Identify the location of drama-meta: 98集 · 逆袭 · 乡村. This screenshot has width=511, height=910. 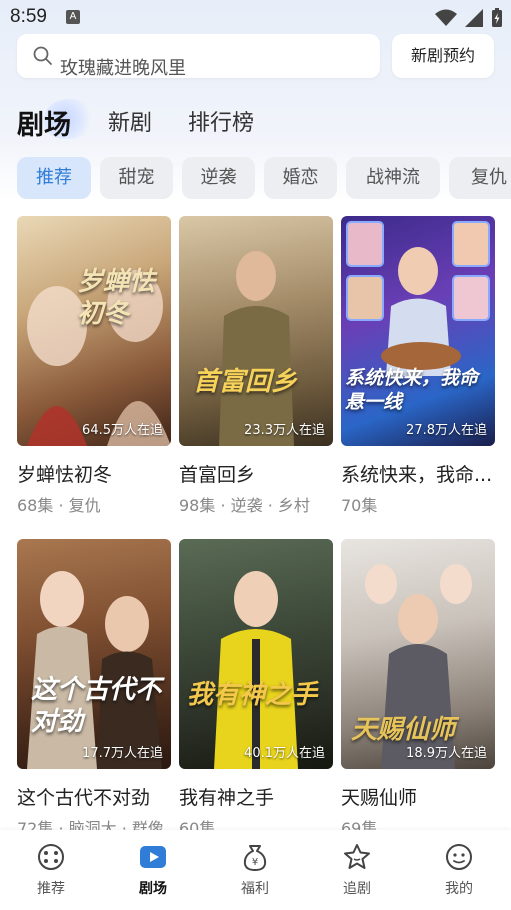
(244, 505).